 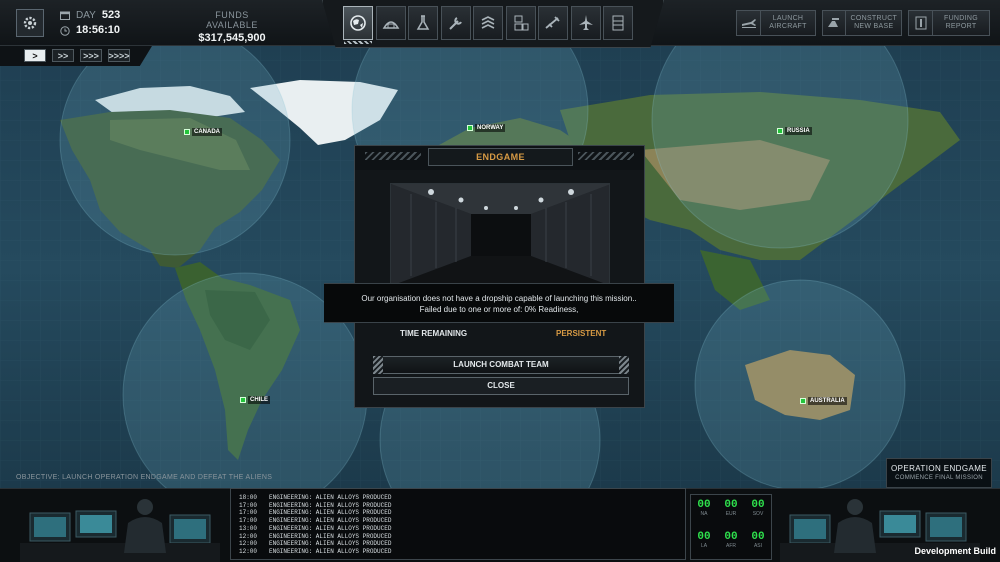 I want to click on operation-title: OPERATION ENDGAME, so click(x=939, y=468).